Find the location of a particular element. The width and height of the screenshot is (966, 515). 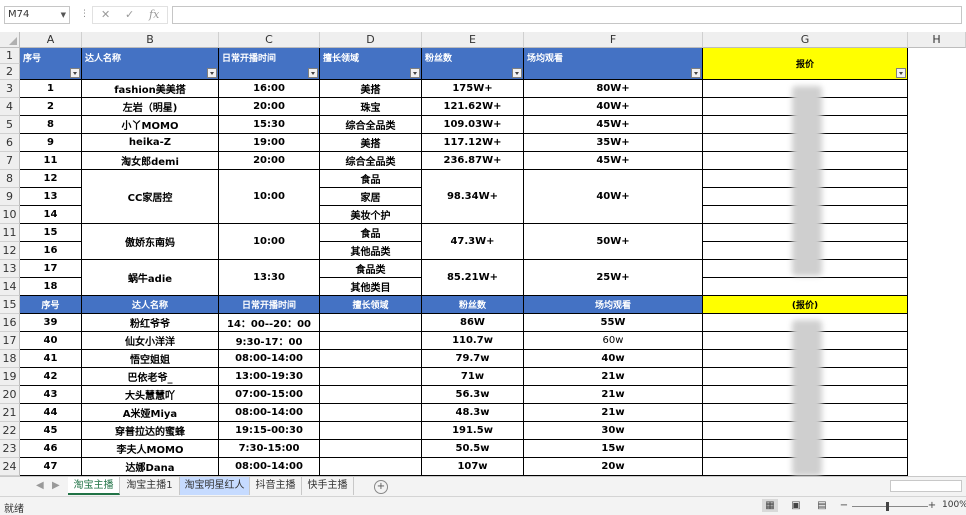

row-header: 17 is located at coordinates (10, 341).